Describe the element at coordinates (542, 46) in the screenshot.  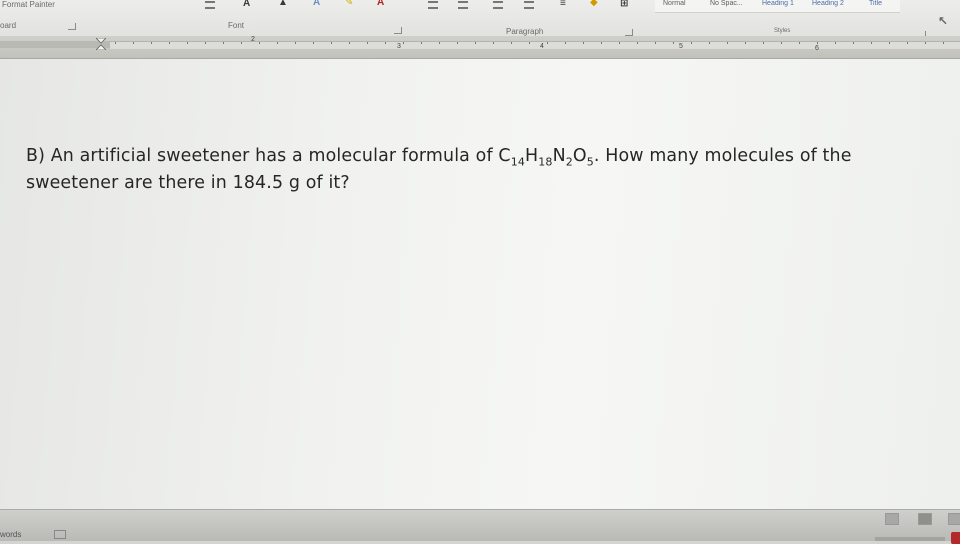
I see `ruler-number: 4` at that location.